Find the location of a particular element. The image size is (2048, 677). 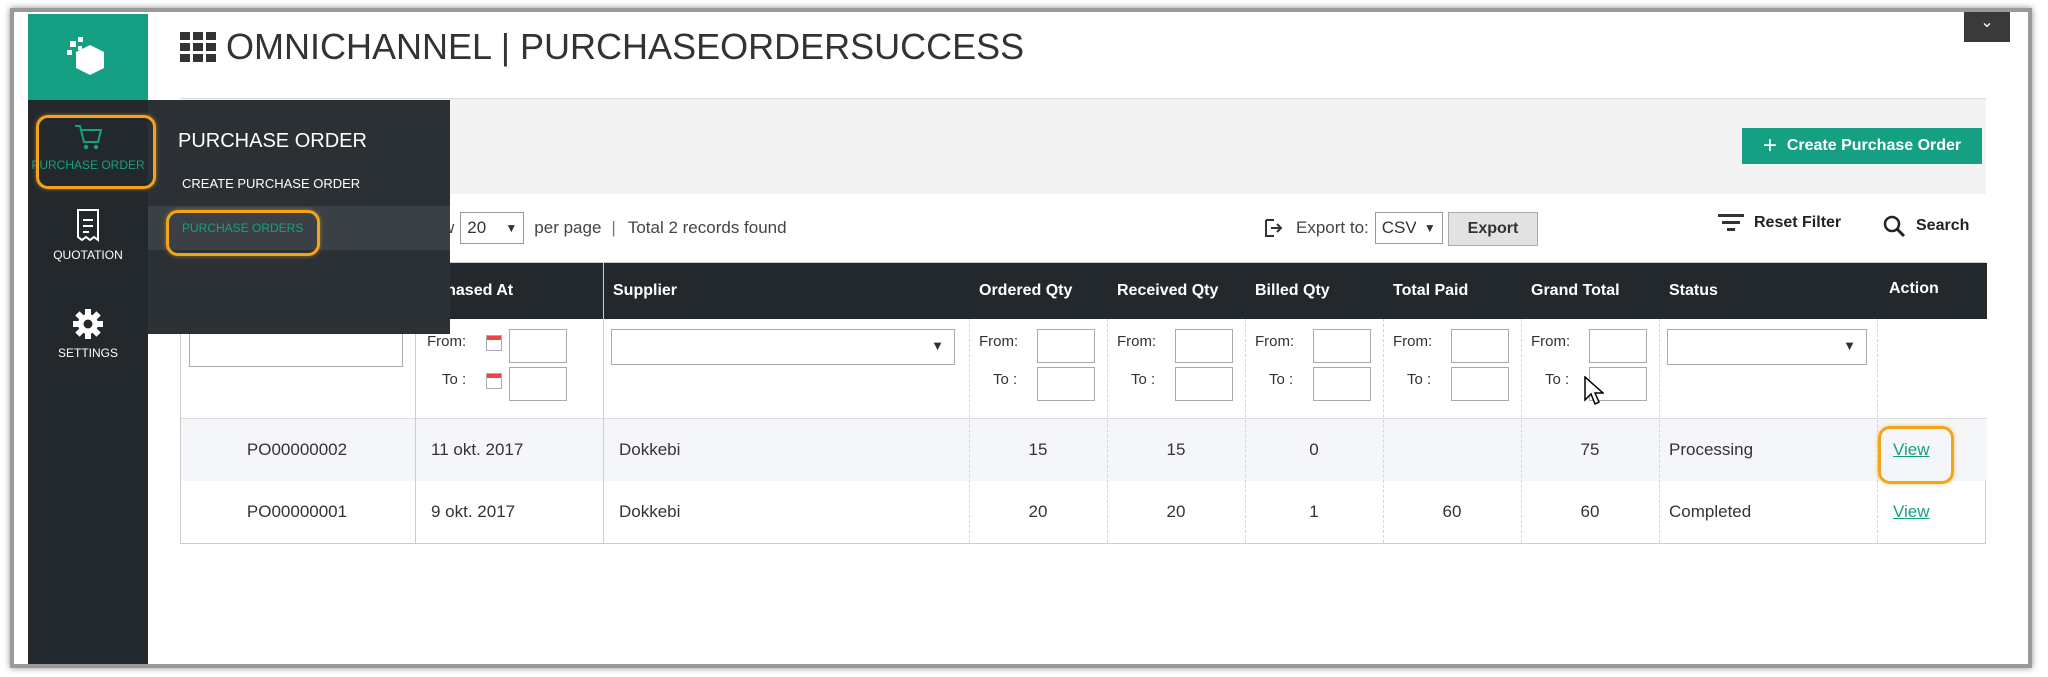

column-grand-total: Grand Total is located at coordinates (1570, 291).